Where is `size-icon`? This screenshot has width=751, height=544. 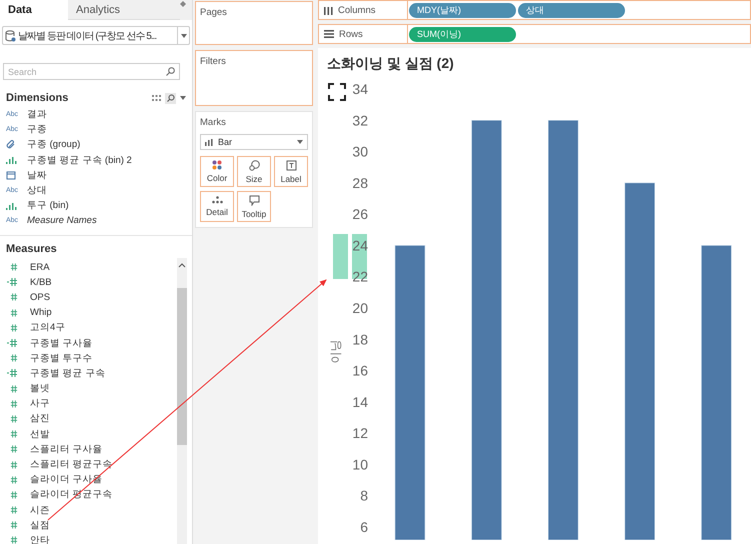
size-icon is located at coordinates (254, 165).